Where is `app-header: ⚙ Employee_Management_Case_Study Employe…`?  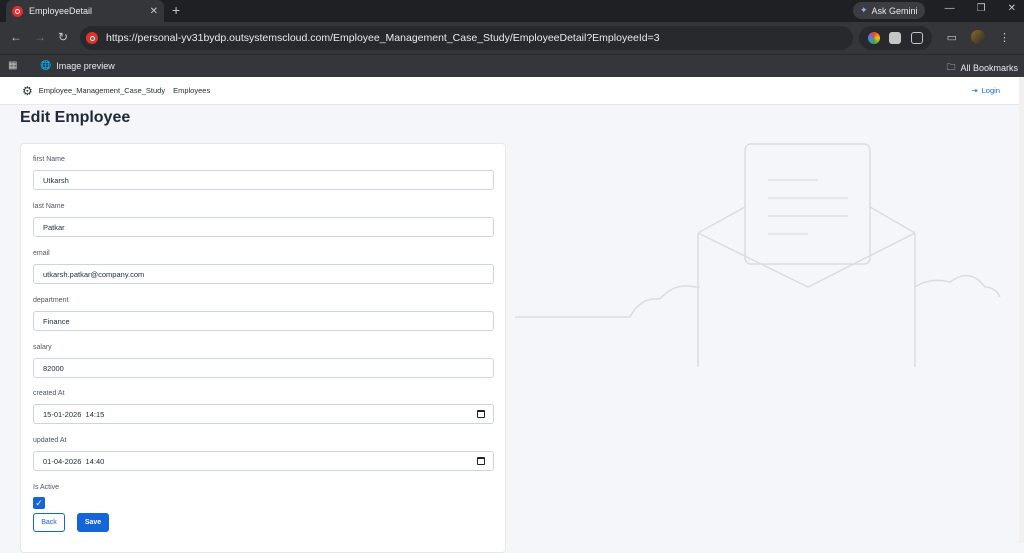
app-header: ⚙ Employee_Management_Case_Study Employe… is located at coordinates (512, 91).